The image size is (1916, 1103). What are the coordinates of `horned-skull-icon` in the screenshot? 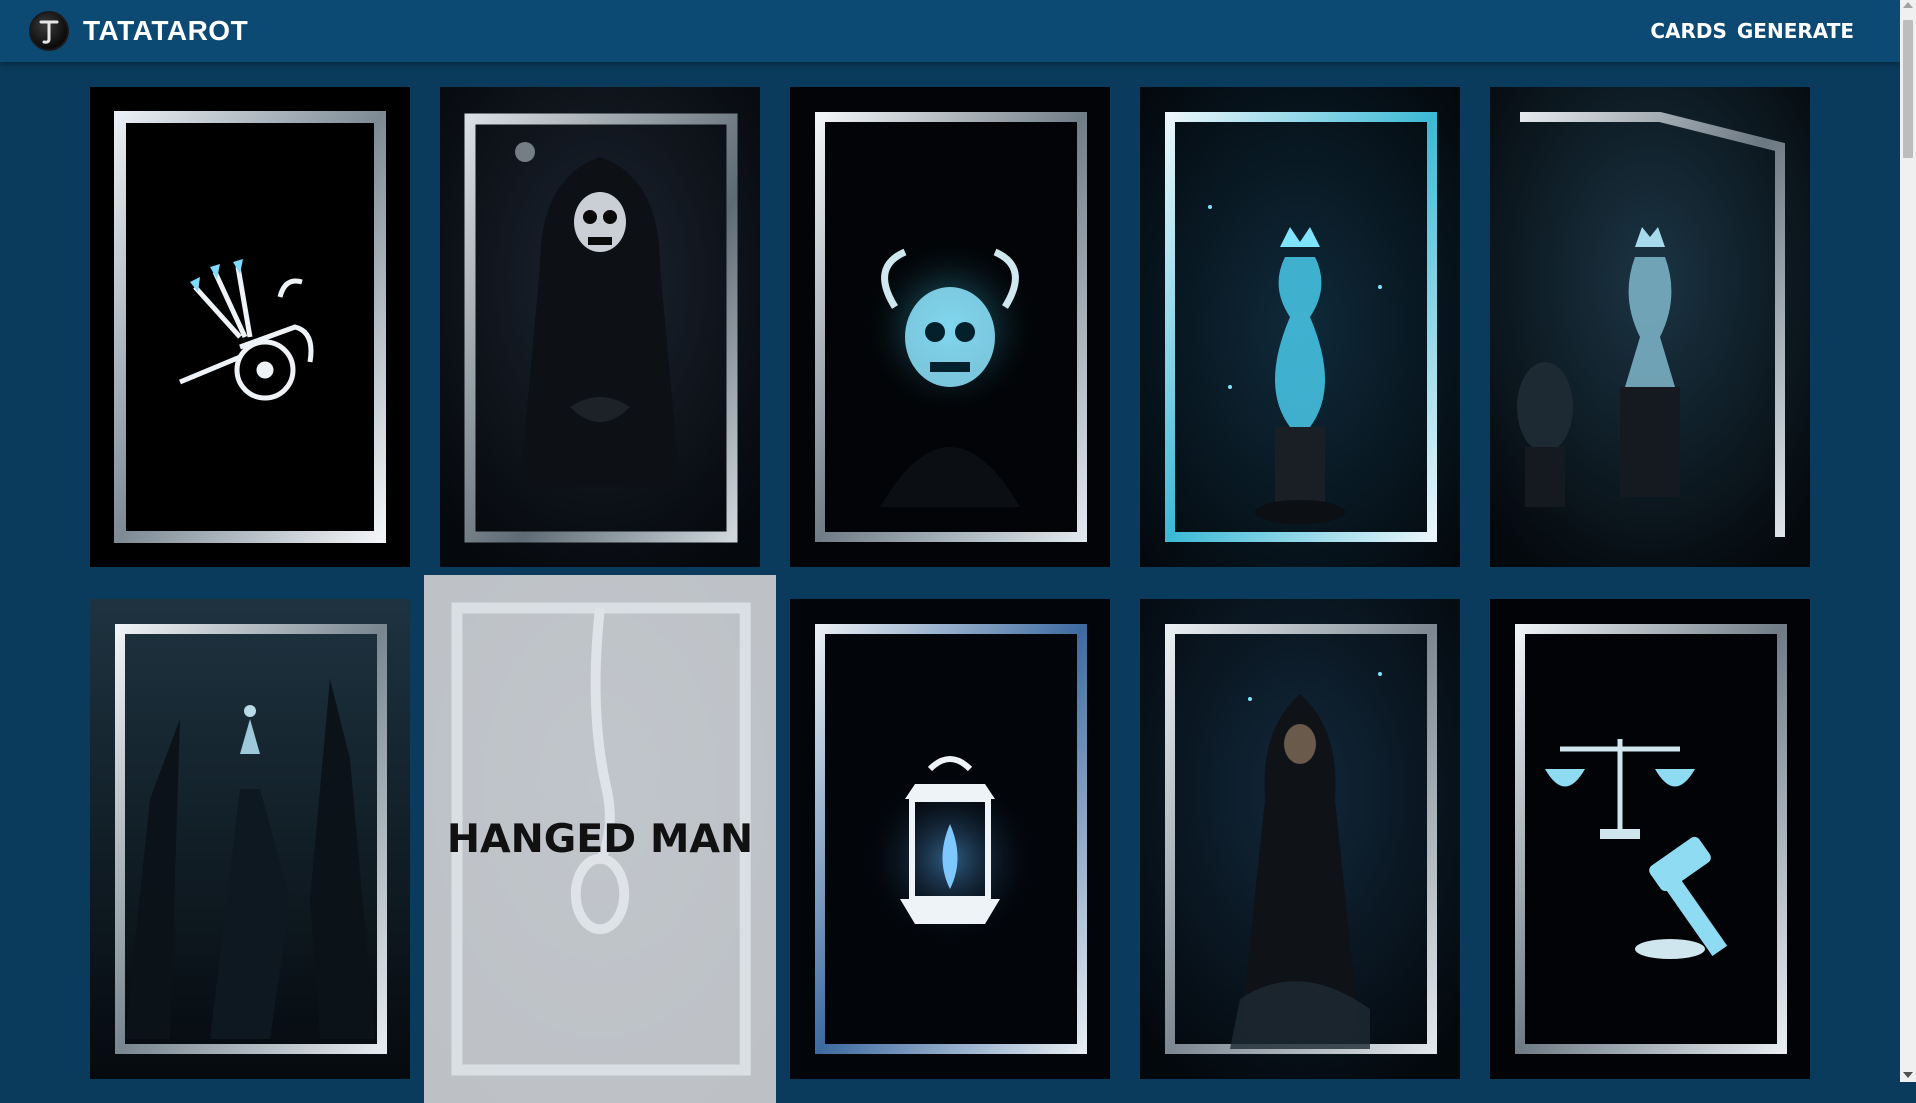 It's located at (950, 327).